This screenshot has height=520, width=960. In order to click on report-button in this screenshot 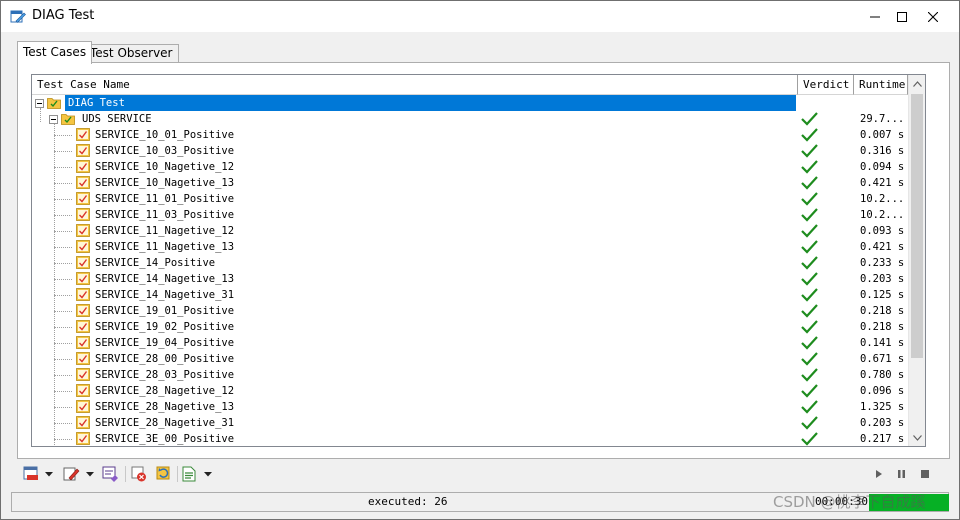, I will do `click(31, 474)`.